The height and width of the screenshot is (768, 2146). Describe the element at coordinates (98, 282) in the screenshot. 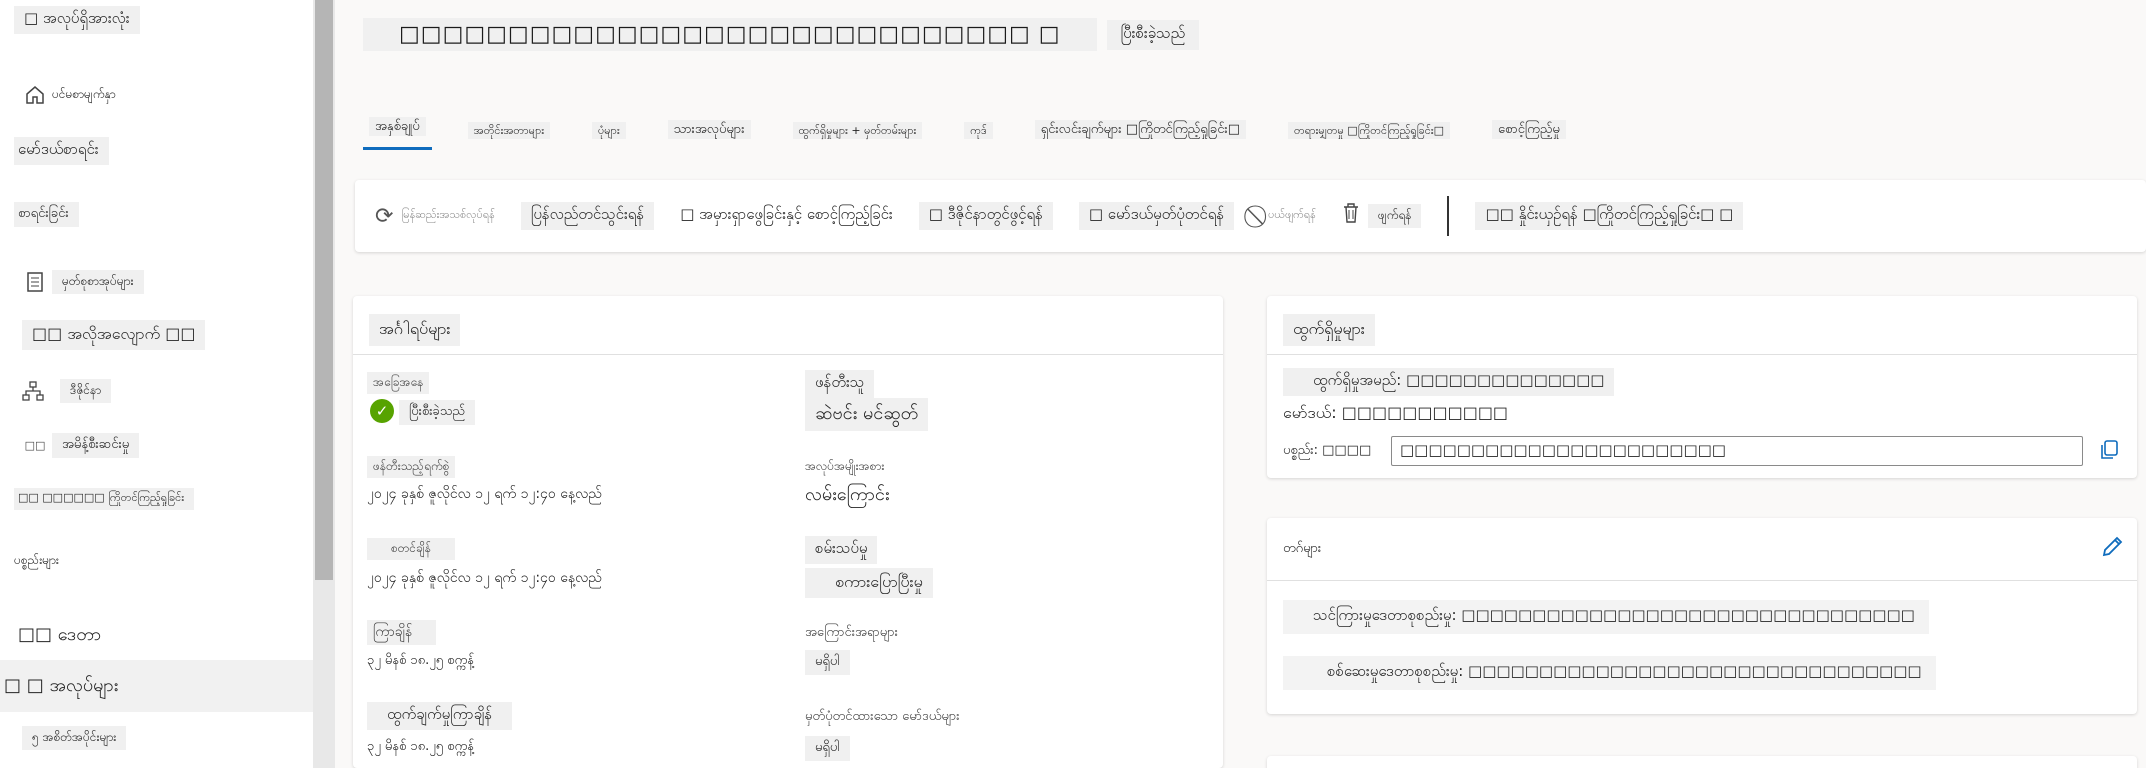

I see `sidebar-item-label: မှတ်စုစာအုပ်များ` at that location.